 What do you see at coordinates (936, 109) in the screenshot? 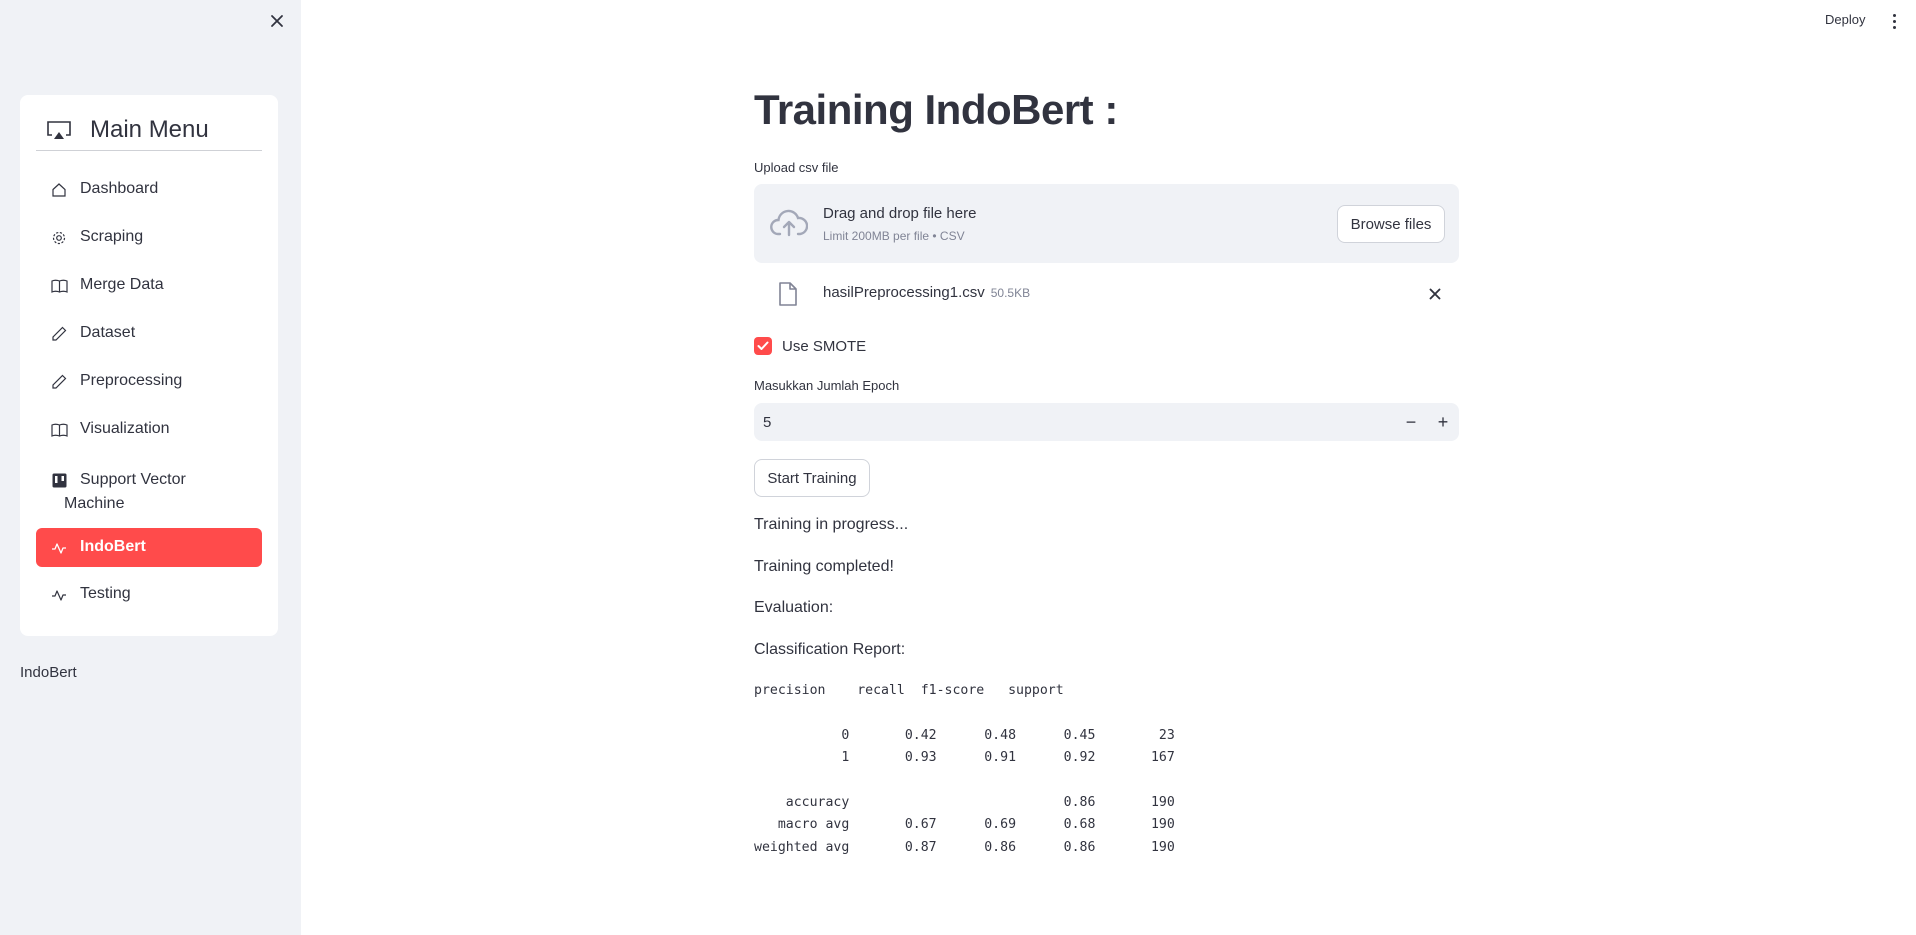
I see `page-title: Training IndoBert :` at bounding box center [936, 109].